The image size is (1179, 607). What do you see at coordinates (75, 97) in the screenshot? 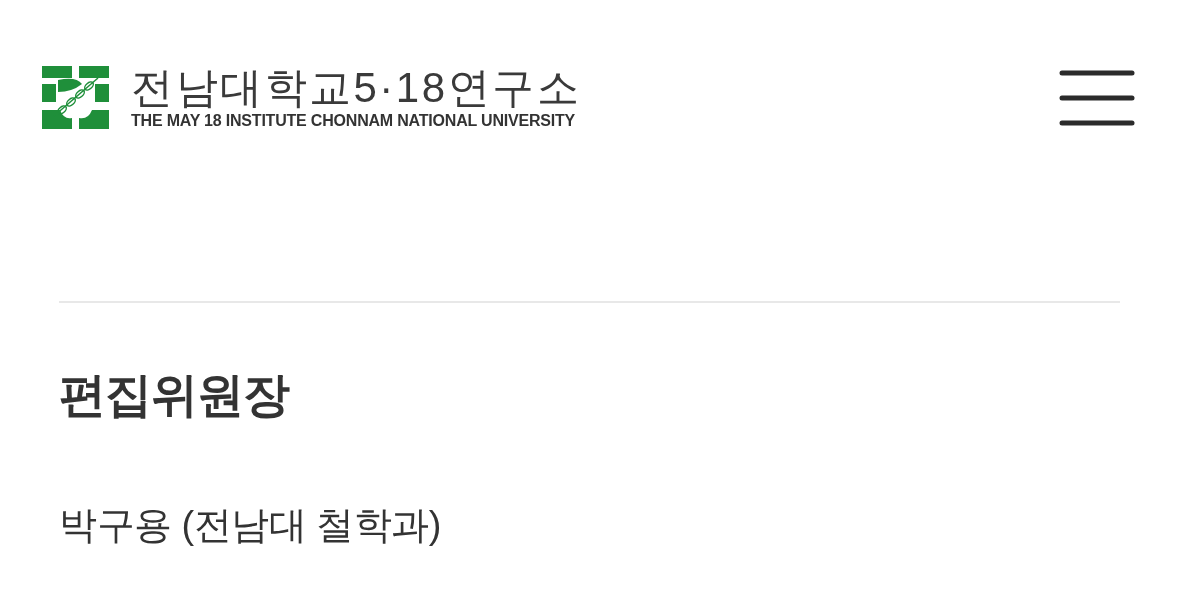
I see `emblem-icon` at bounding box center [75, 97].